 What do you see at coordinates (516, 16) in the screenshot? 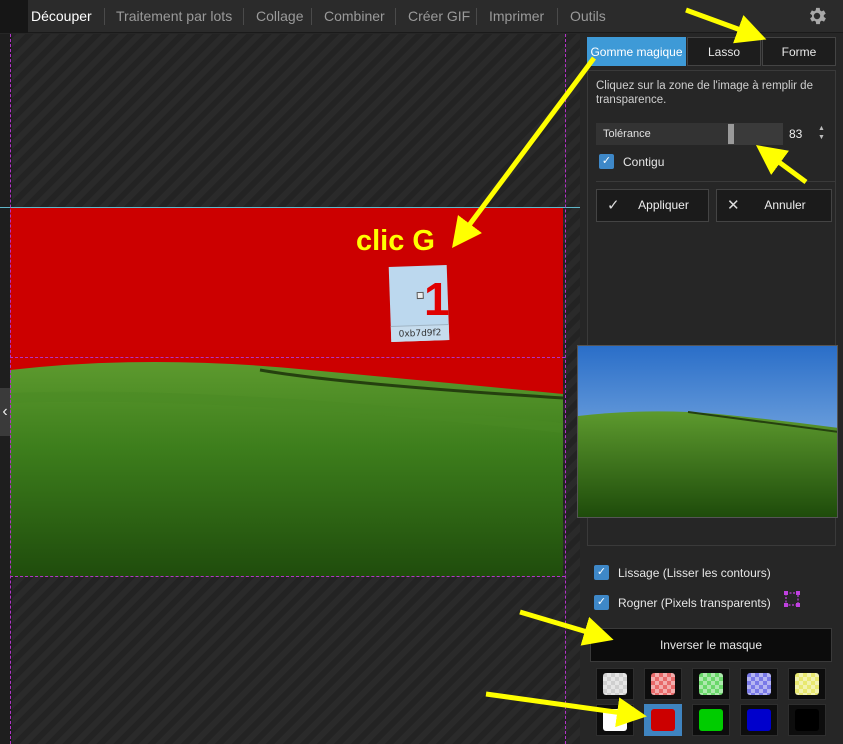
I see `tab-imprimer: Imprimer` at bounding box center [516, 16].